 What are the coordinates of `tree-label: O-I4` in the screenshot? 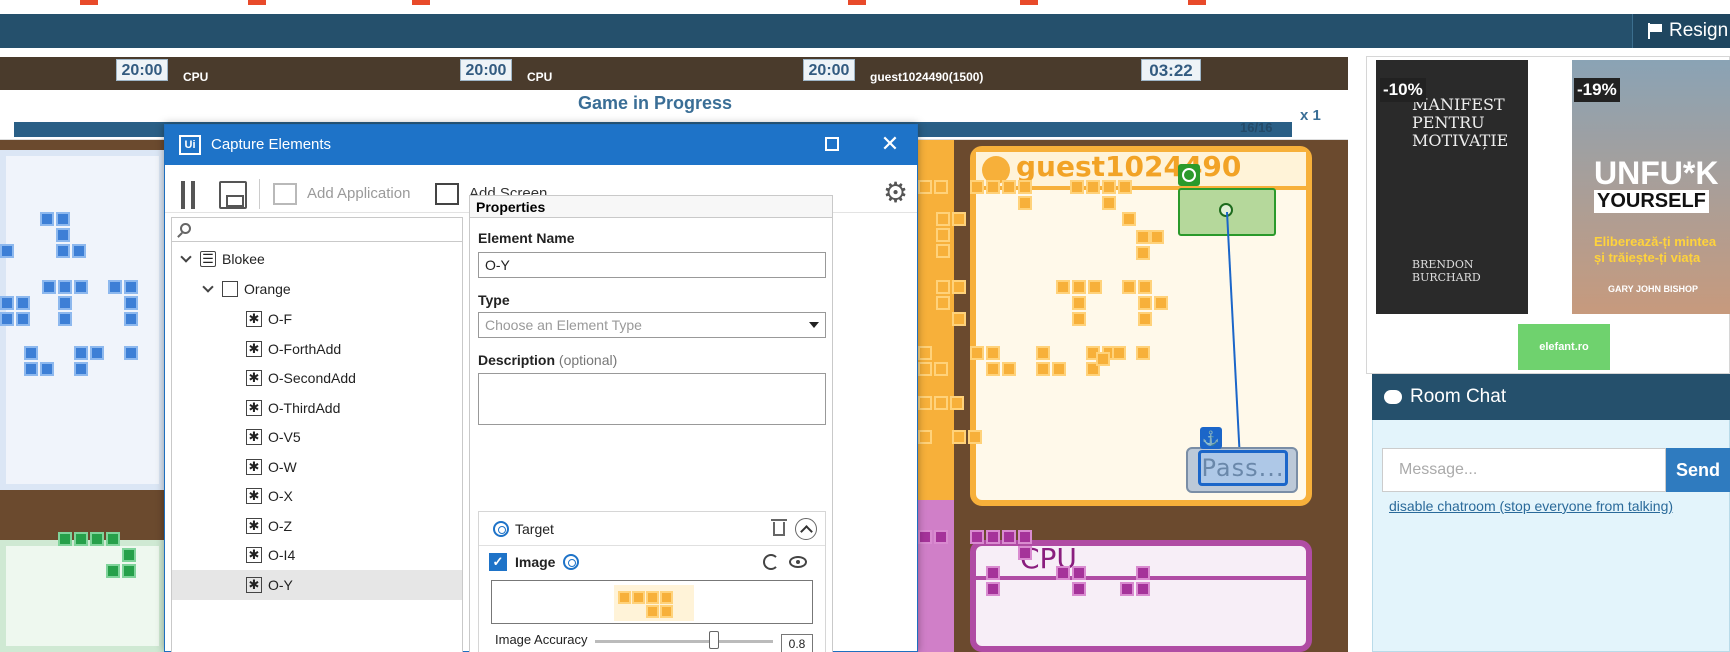 It's located at (282, 555).